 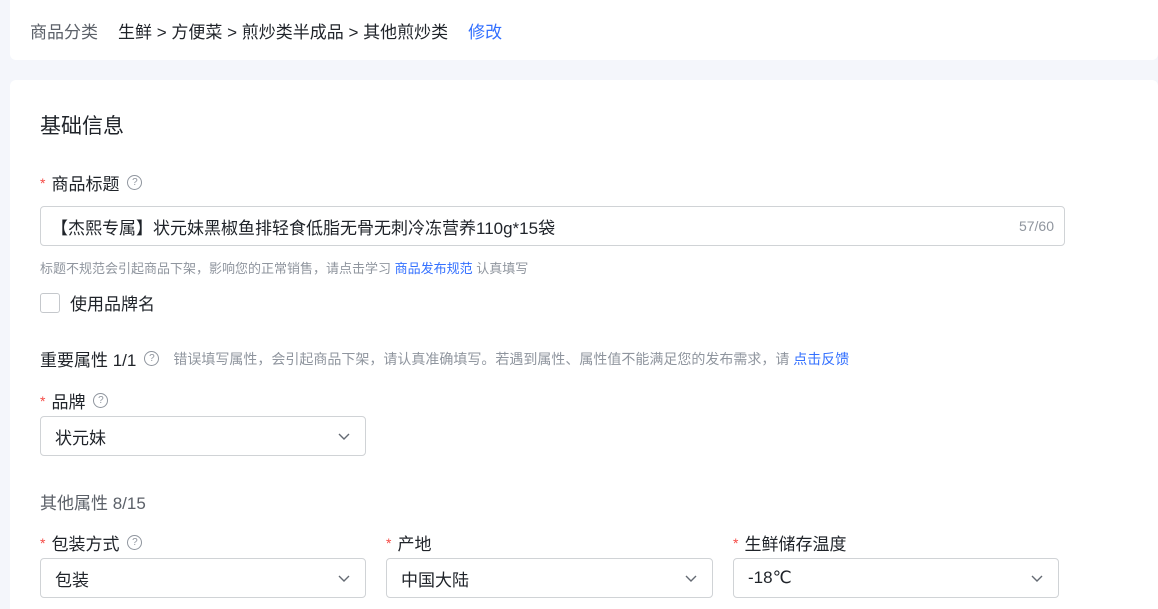 I want to click on origin-label-text: 产地, so click(x=414, y=544).